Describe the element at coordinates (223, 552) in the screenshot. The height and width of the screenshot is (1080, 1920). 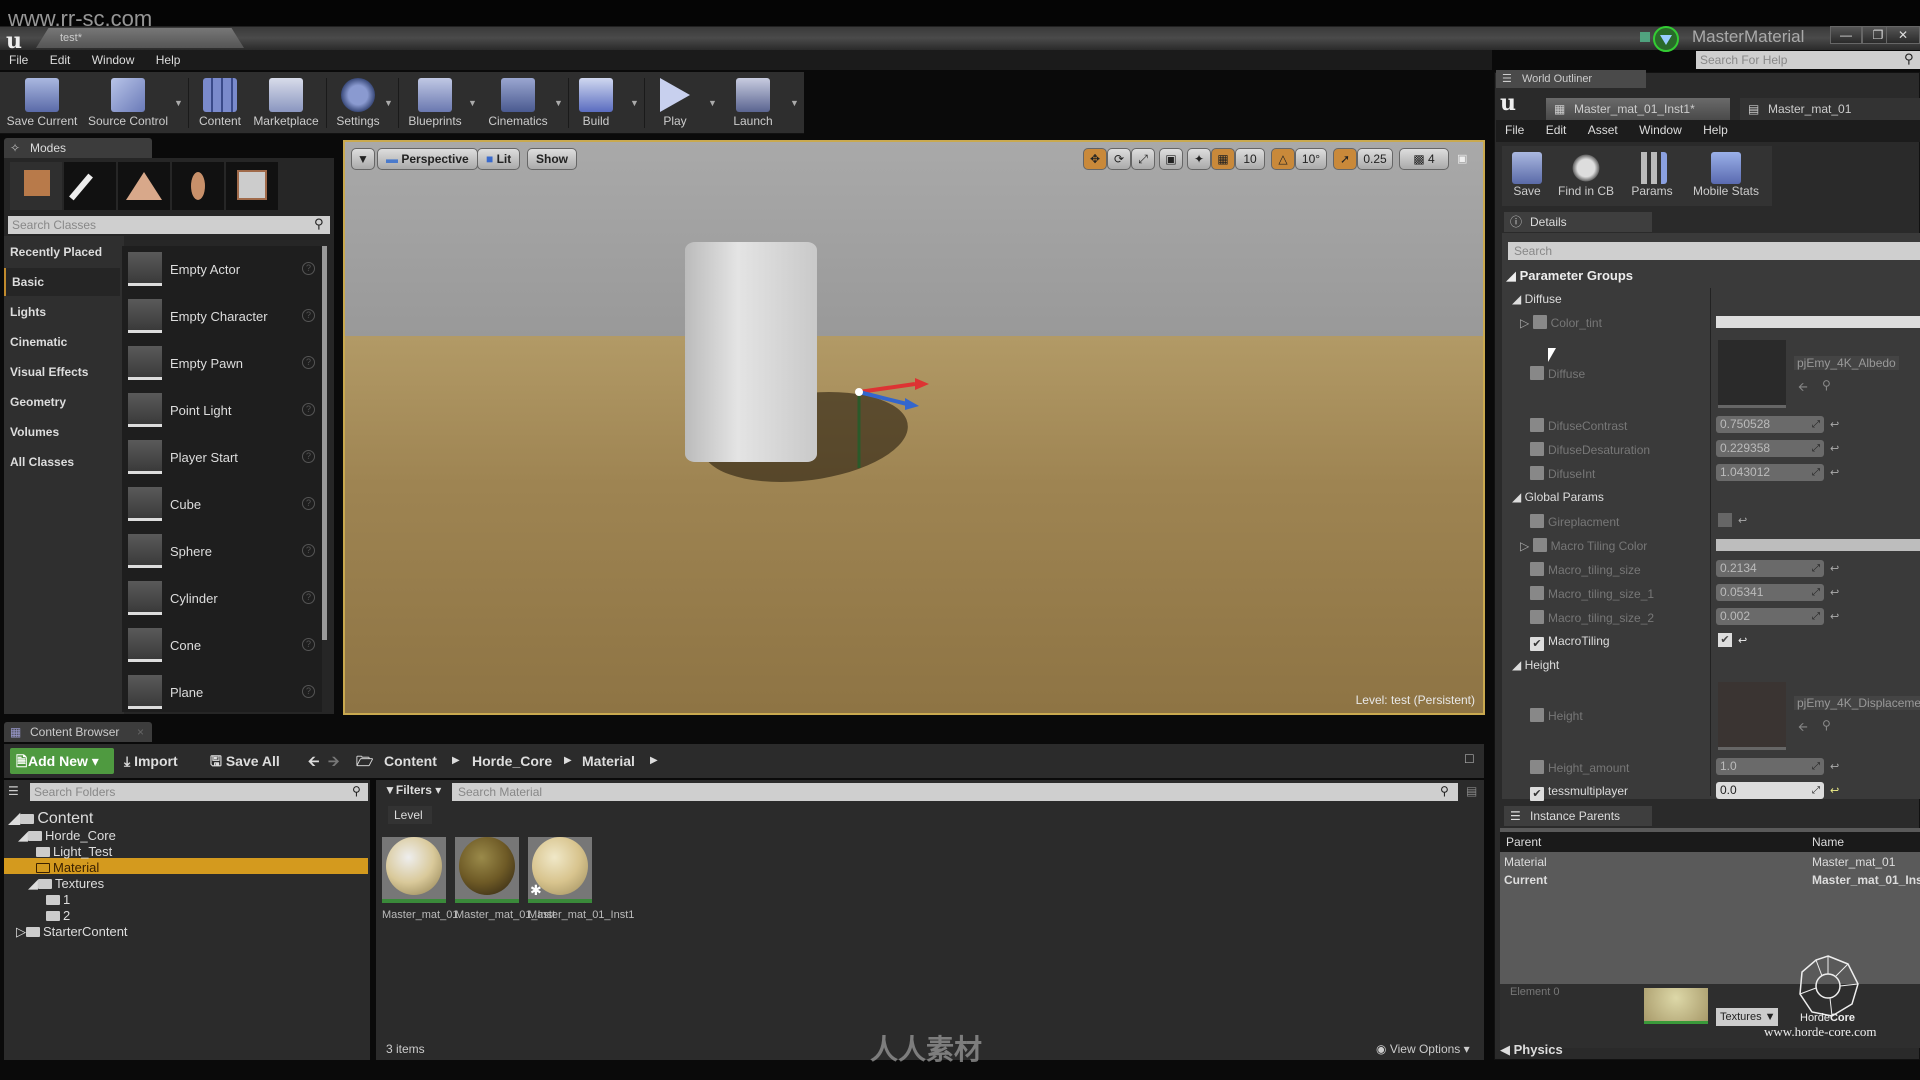
I see `place-item-sphere: Sphere?` at that location.